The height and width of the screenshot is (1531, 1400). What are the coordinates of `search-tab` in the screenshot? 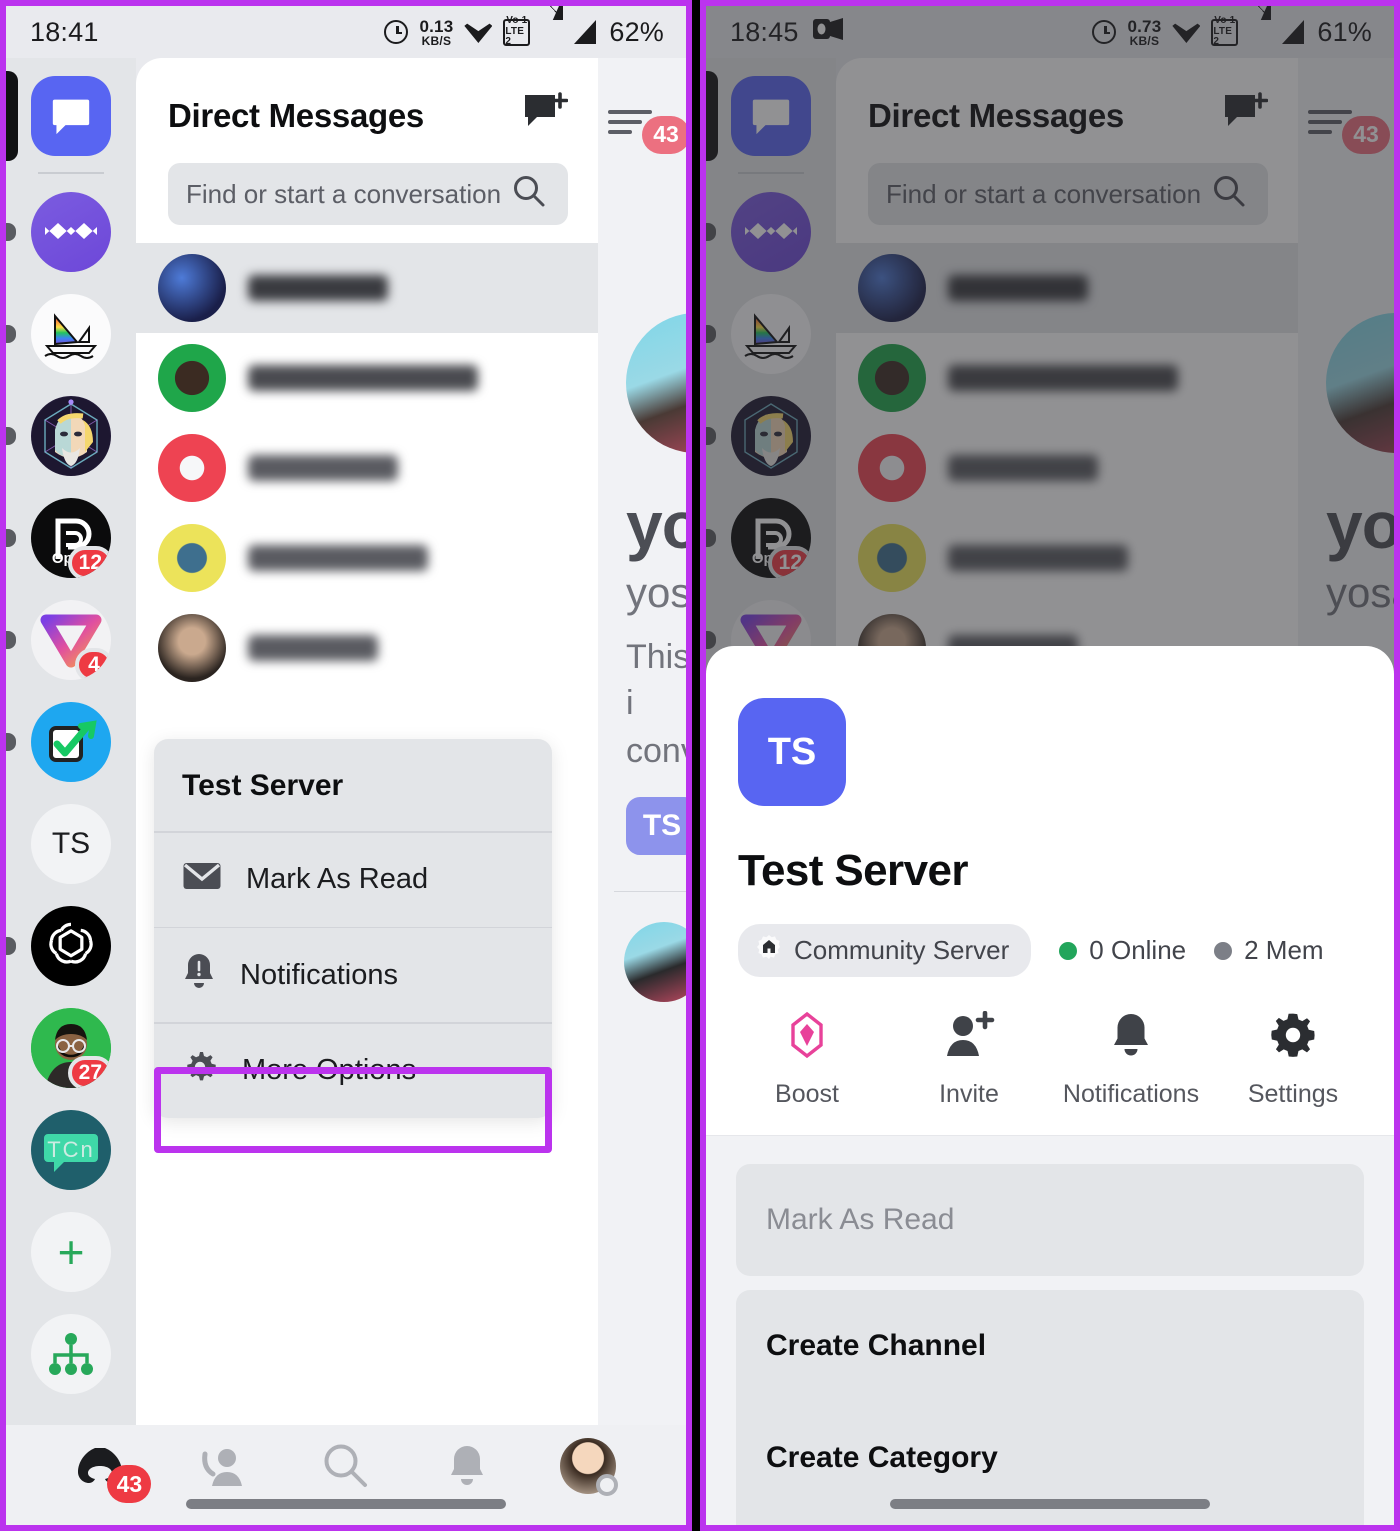 It's located at (346, 1466).